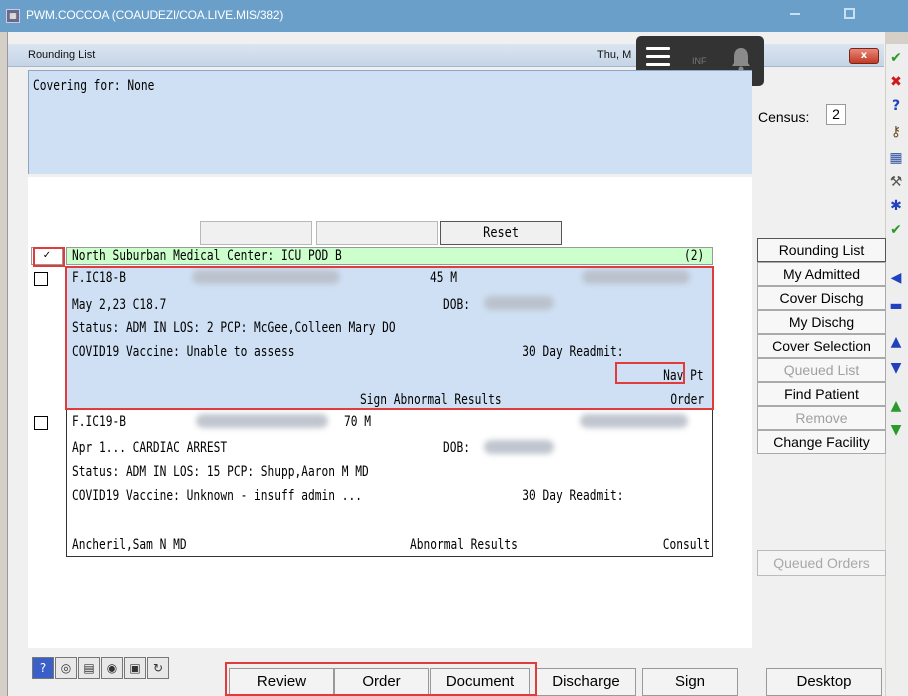  I want to click on patient-2-consult-link: Consult, so click(686, 545).